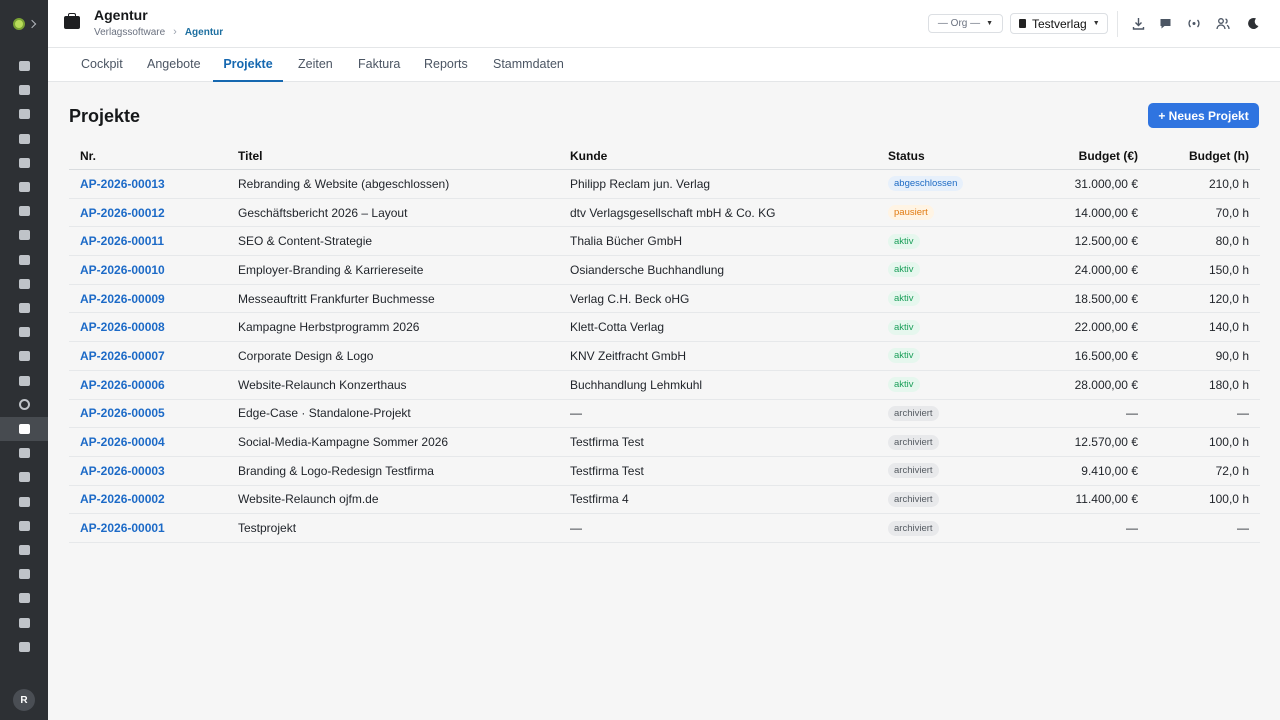 The height and width of the screenshot is (720, 1280). What do you see at coordinates (906, 155) in the screenshot?
I see `column-header-status: Status` at bounding box center [906, 155].